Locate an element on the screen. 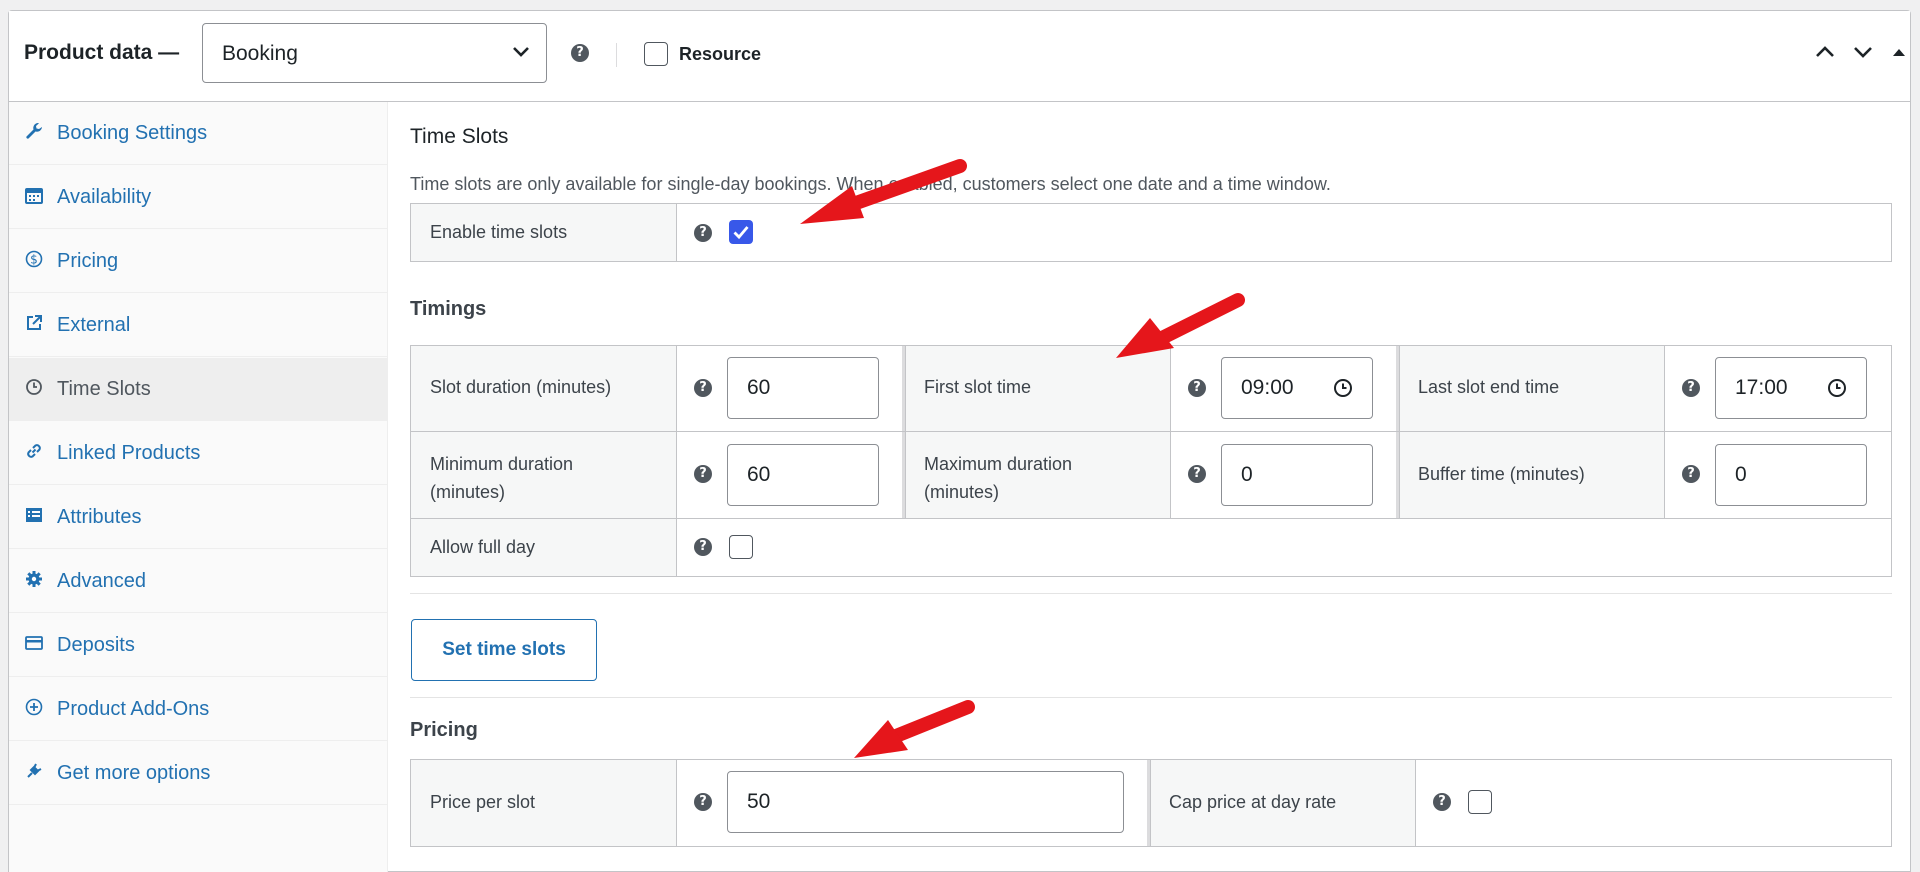 The height and width of the screenshot is (872, 1920). tab-label: Availability is located at coordinates (104, 197).